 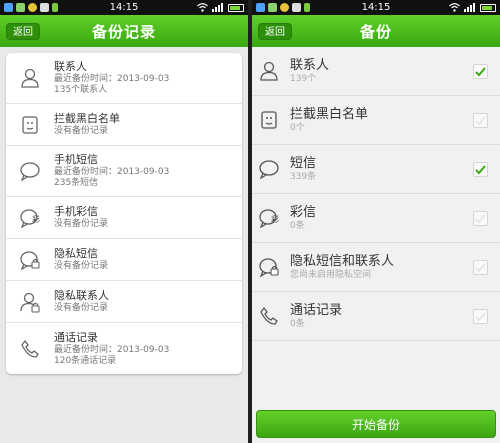 I want to click on record-item-call-log: 通话记录 最近备份时间：2013-09-03 120条通话记录, so click(x=124, y=348).